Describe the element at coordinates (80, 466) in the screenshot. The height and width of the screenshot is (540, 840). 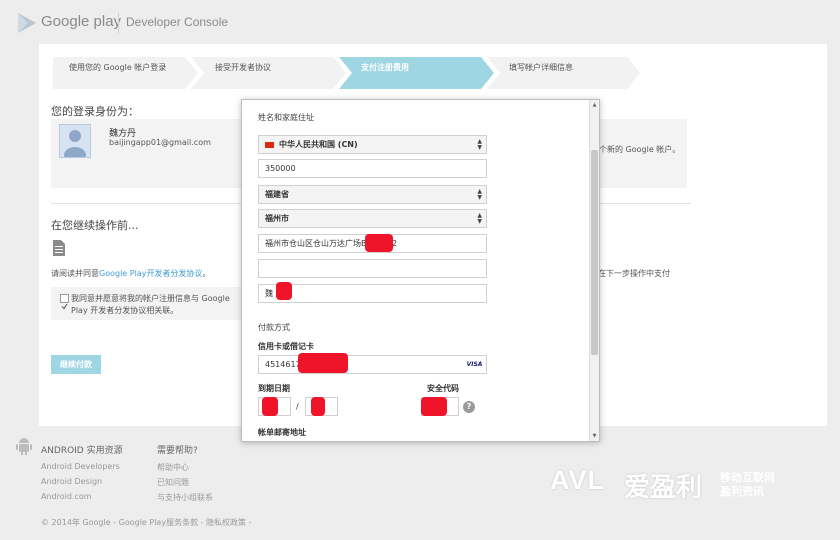
I see `footer-link-android-developers: Android Developers` at that location.